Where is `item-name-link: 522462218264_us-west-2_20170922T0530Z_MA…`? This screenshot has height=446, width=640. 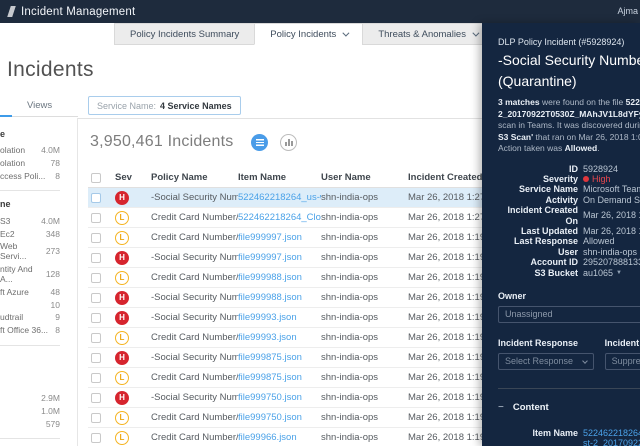 item-name-link: 522462218264_us-west-2_20170922T0530Z_MA… is located at coordinates (611, 437).